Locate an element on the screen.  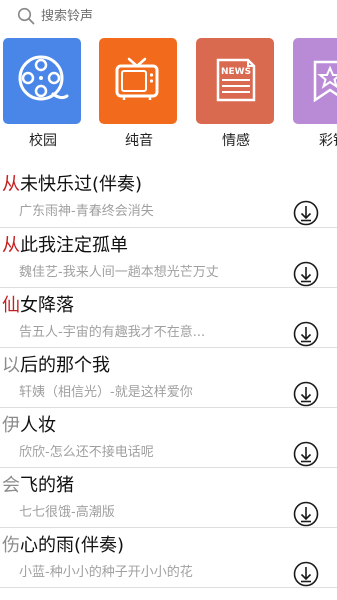
song-initial: 以 is located at coordinates (11, 365).